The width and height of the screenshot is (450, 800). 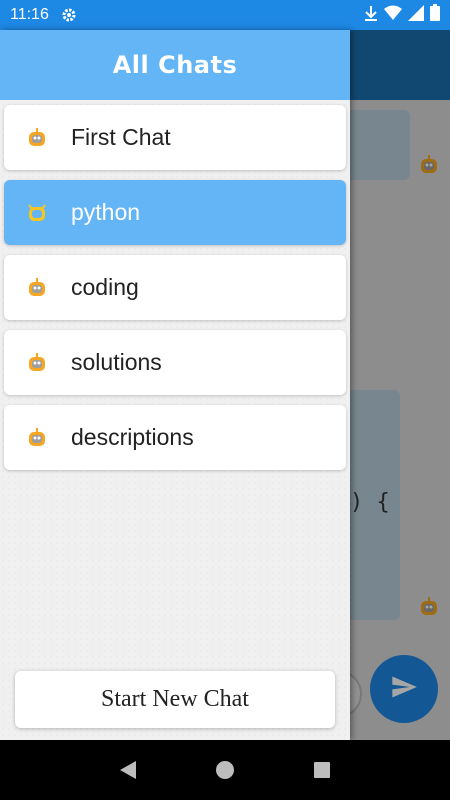 I want to click on chat-item-label: python, so click(x=106, y=212).